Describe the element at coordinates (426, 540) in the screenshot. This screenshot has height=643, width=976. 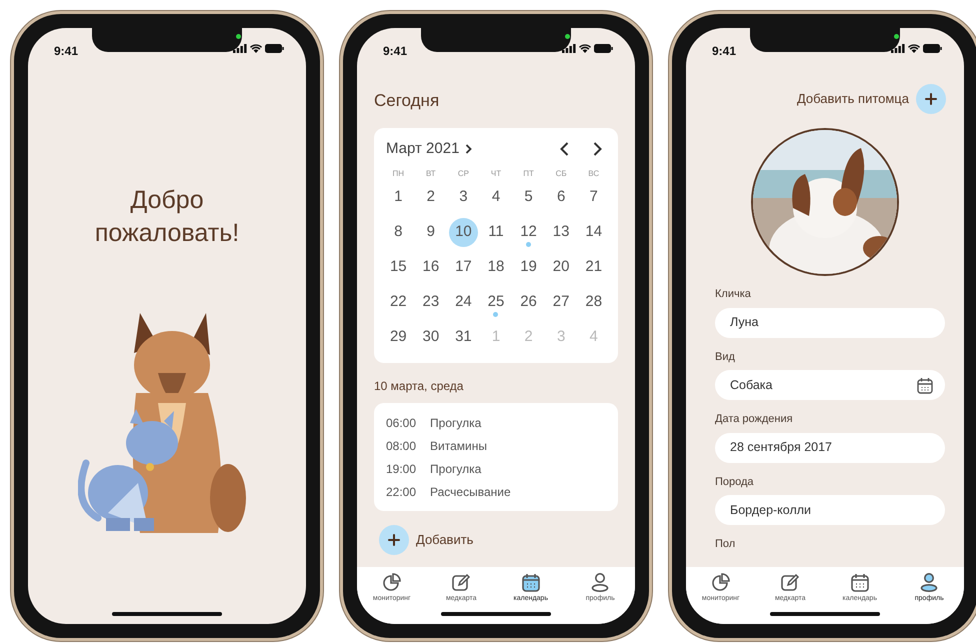
I see `add-button: Добавить` at that location.